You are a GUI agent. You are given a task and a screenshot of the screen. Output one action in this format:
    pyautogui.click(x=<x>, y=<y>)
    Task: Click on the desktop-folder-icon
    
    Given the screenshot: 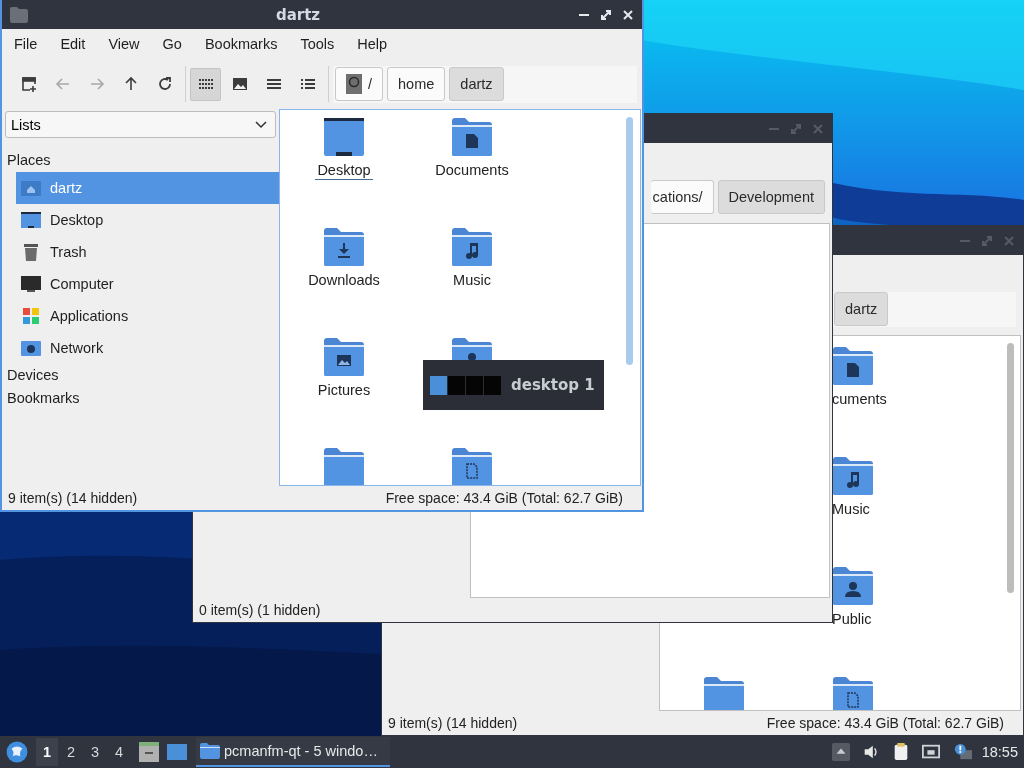 What is the action you would take?
    pyautogui.click(x=344, y=137)
    